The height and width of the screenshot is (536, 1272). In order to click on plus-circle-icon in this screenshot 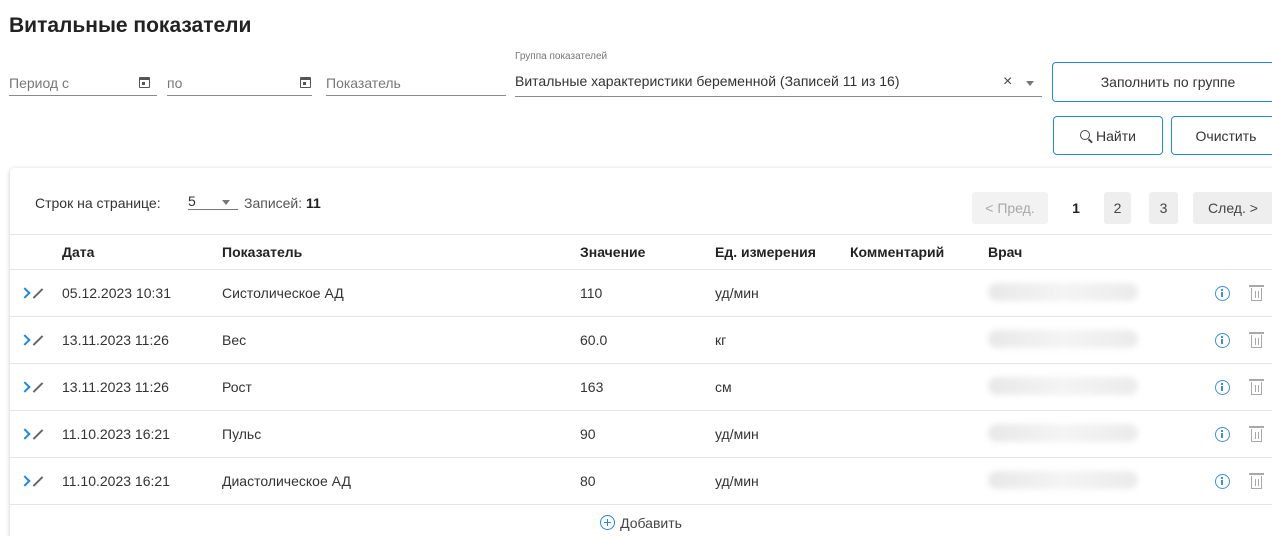, I will do `click(608, 522)`.